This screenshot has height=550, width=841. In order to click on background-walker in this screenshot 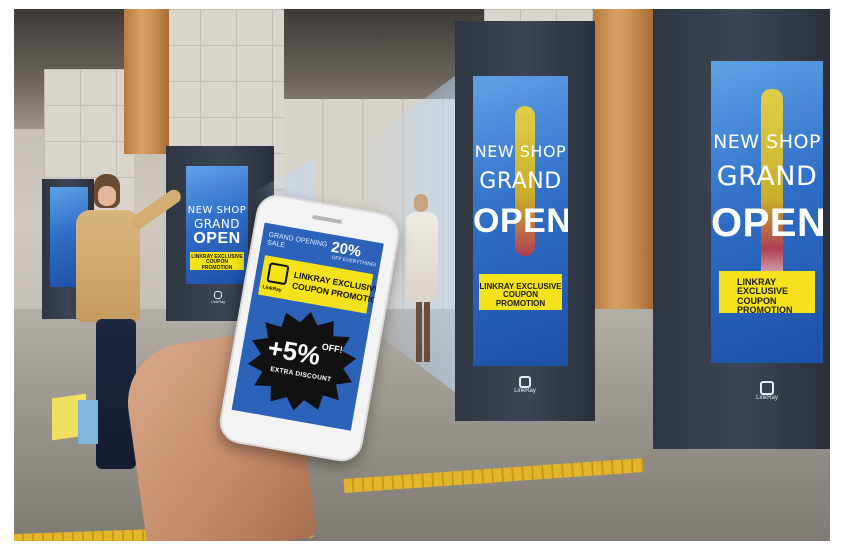, I will do `click(422, 281)`.